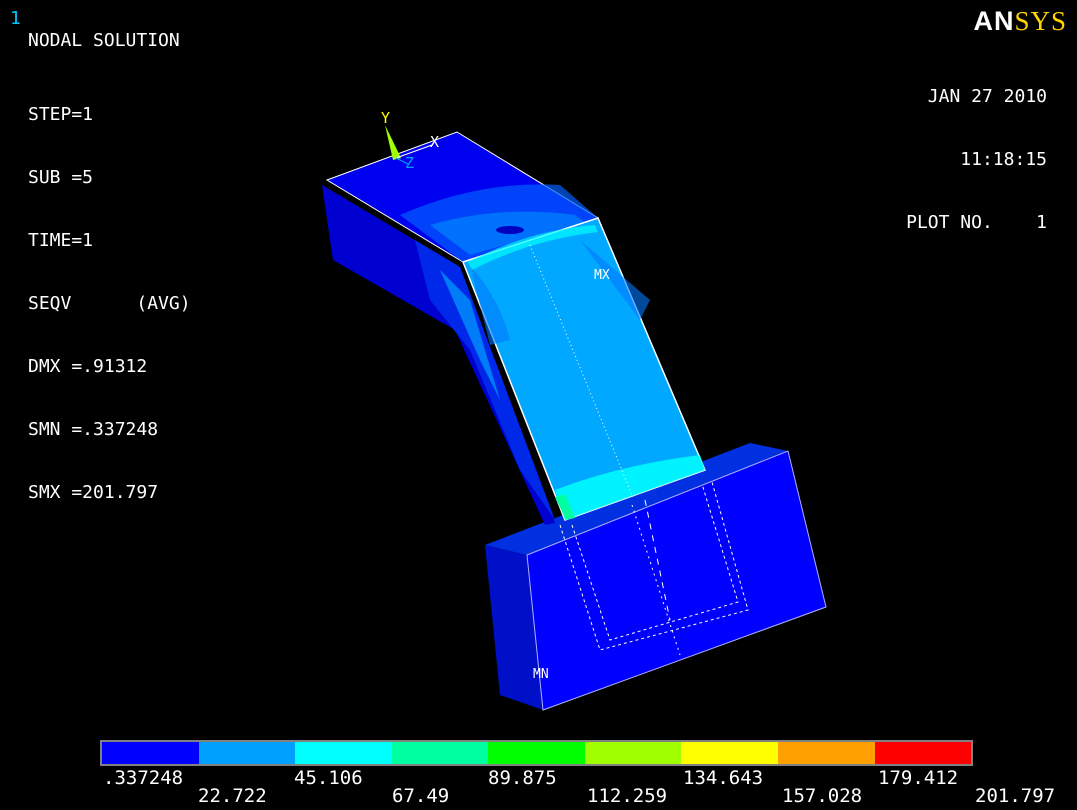 This screenshot has height=810, width=1077. Describe the element at coordinates (232, 796) in the screenshot. I see `legend-label: 22.722` at that location.